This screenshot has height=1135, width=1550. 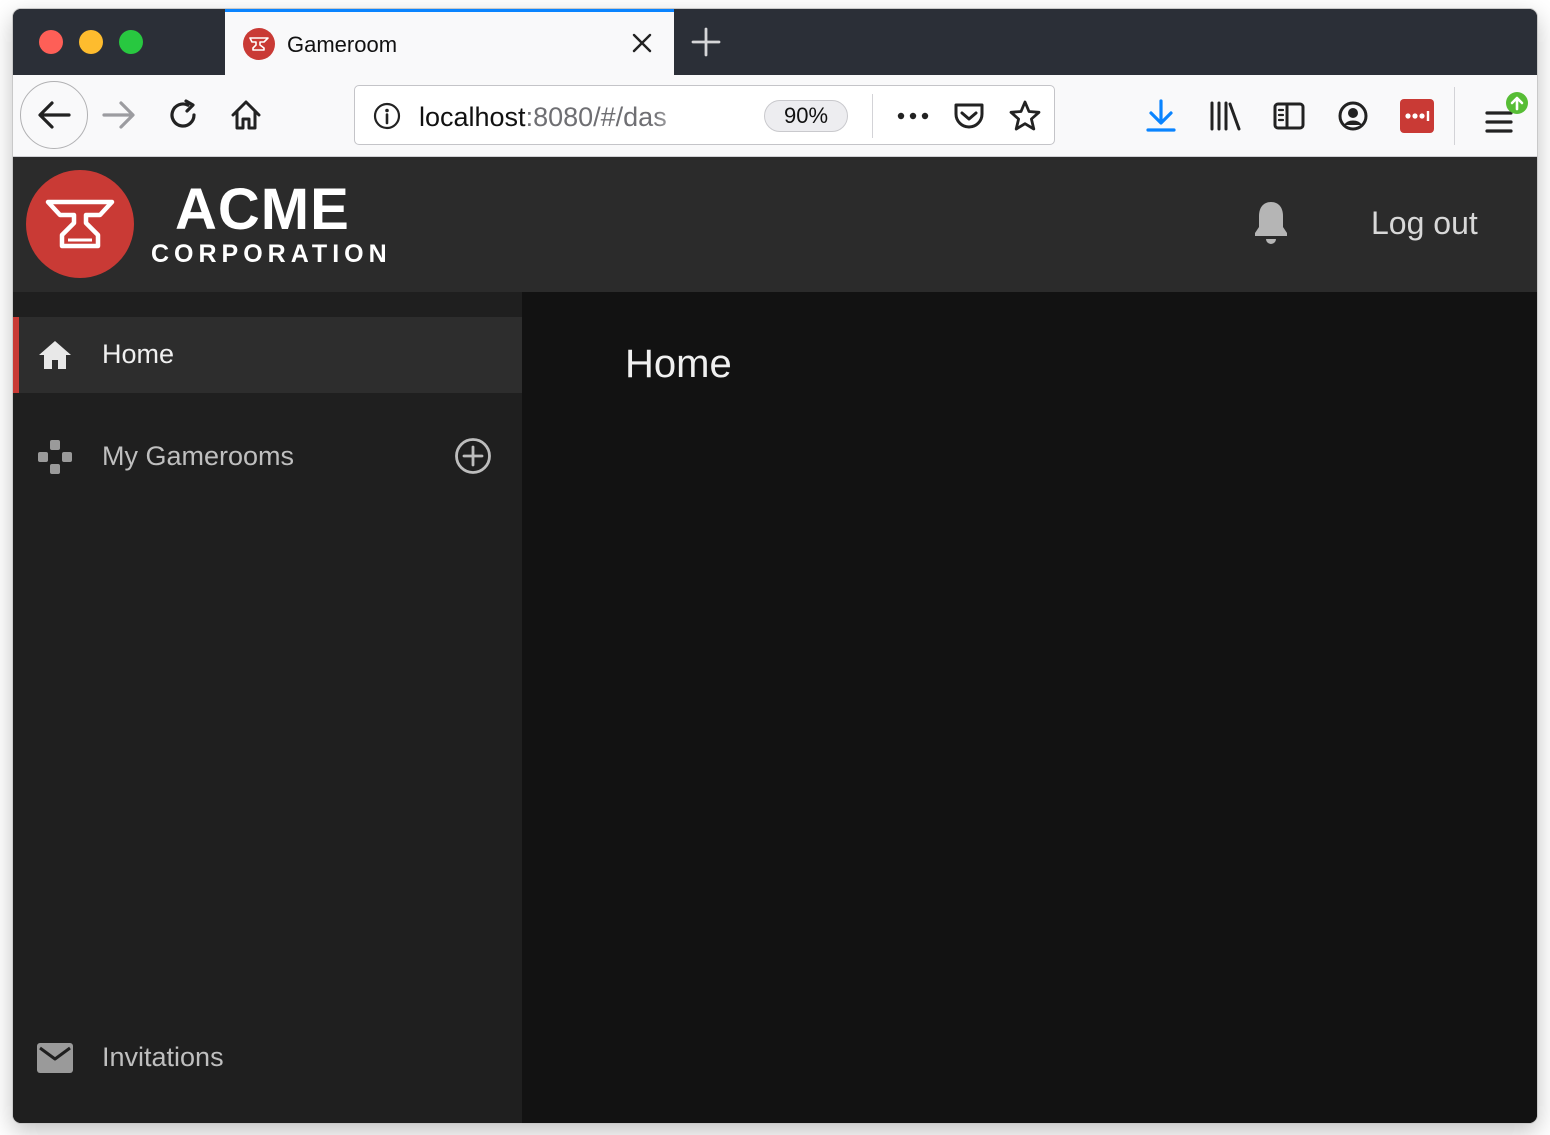 I want to click on new-tab-icon, so click(x=706, y=42).